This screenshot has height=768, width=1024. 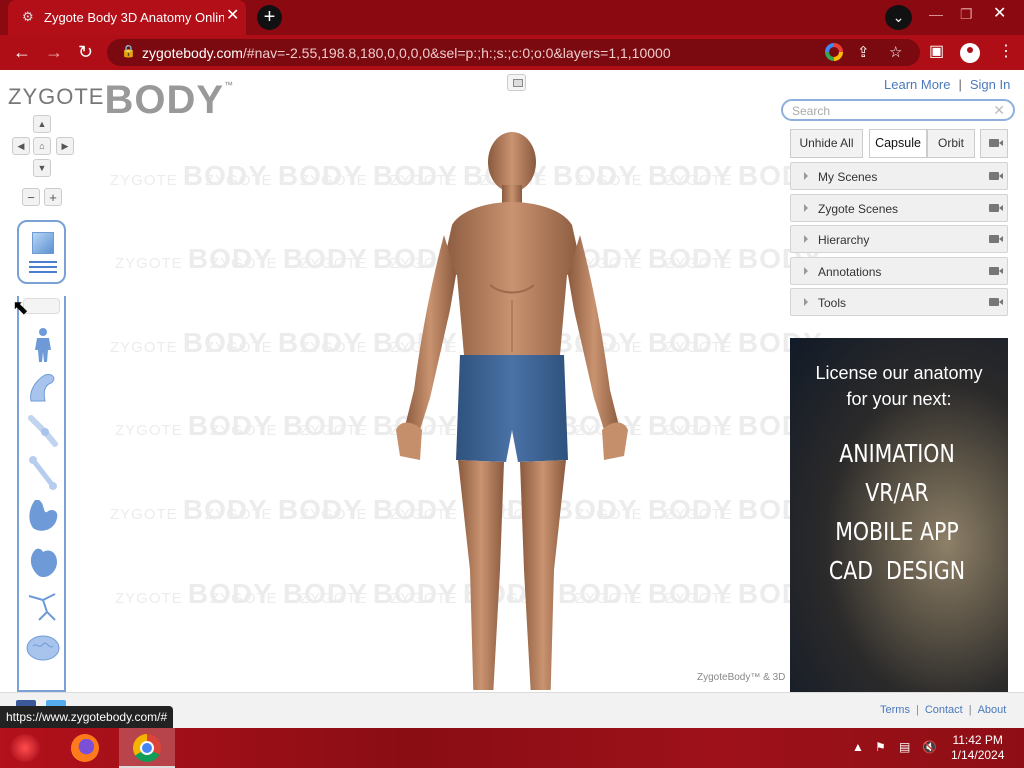 I want to click on menu-dots-icon: ⋮, so click(x=1006, y=52).